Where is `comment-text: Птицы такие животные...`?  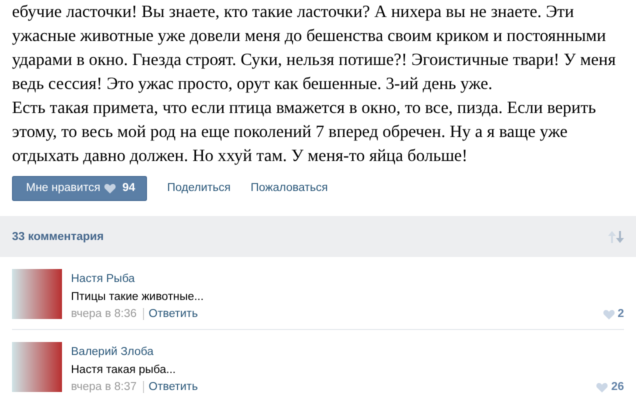
comment-text: Птицы такие животные... is located at coordinates (138, 297).